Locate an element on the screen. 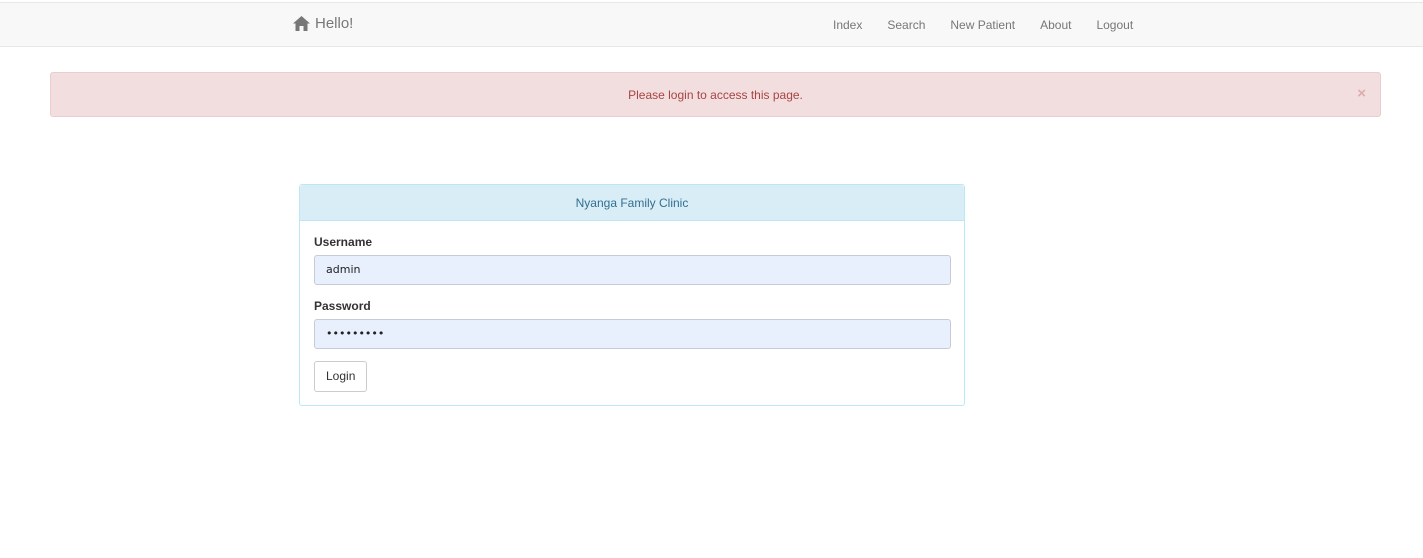 Image resolution: width=1423 pixels, height=558 pixels. password-label: Password is located at coordinates (342, 306).